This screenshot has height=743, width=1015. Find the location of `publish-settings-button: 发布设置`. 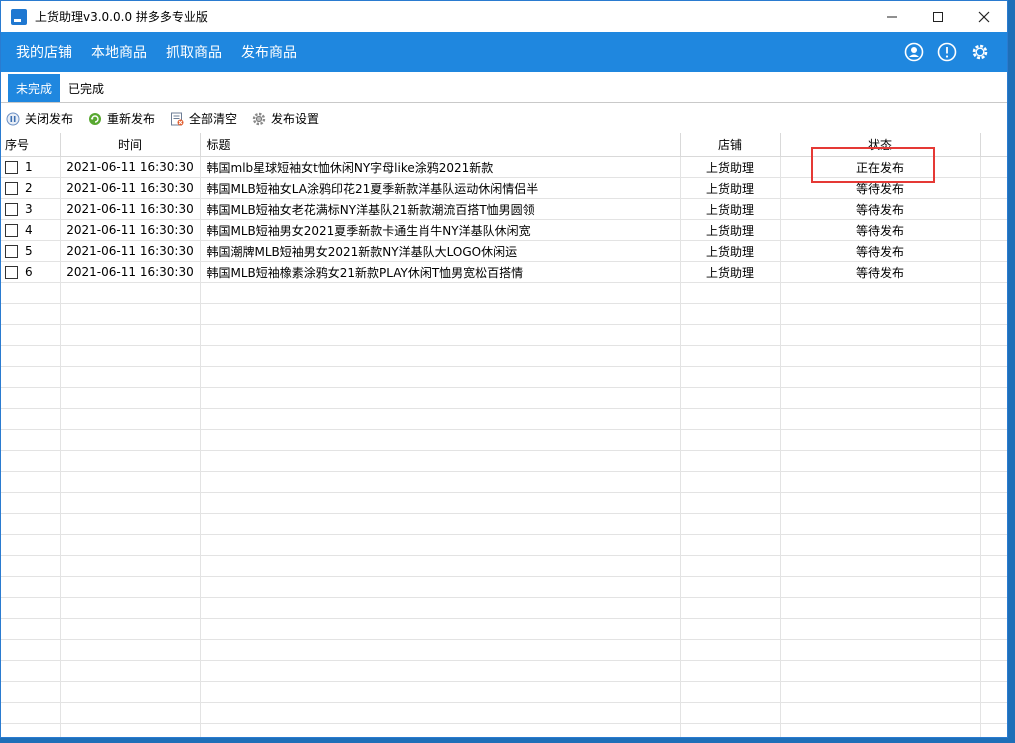

publish-settings-button: 发布设置 is located at coordinates (285, 118).